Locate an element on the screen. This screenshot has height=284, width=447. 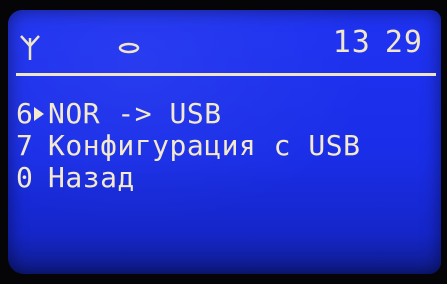
menu-item-label: NOR -> USB is located at coordinates (135, 113).